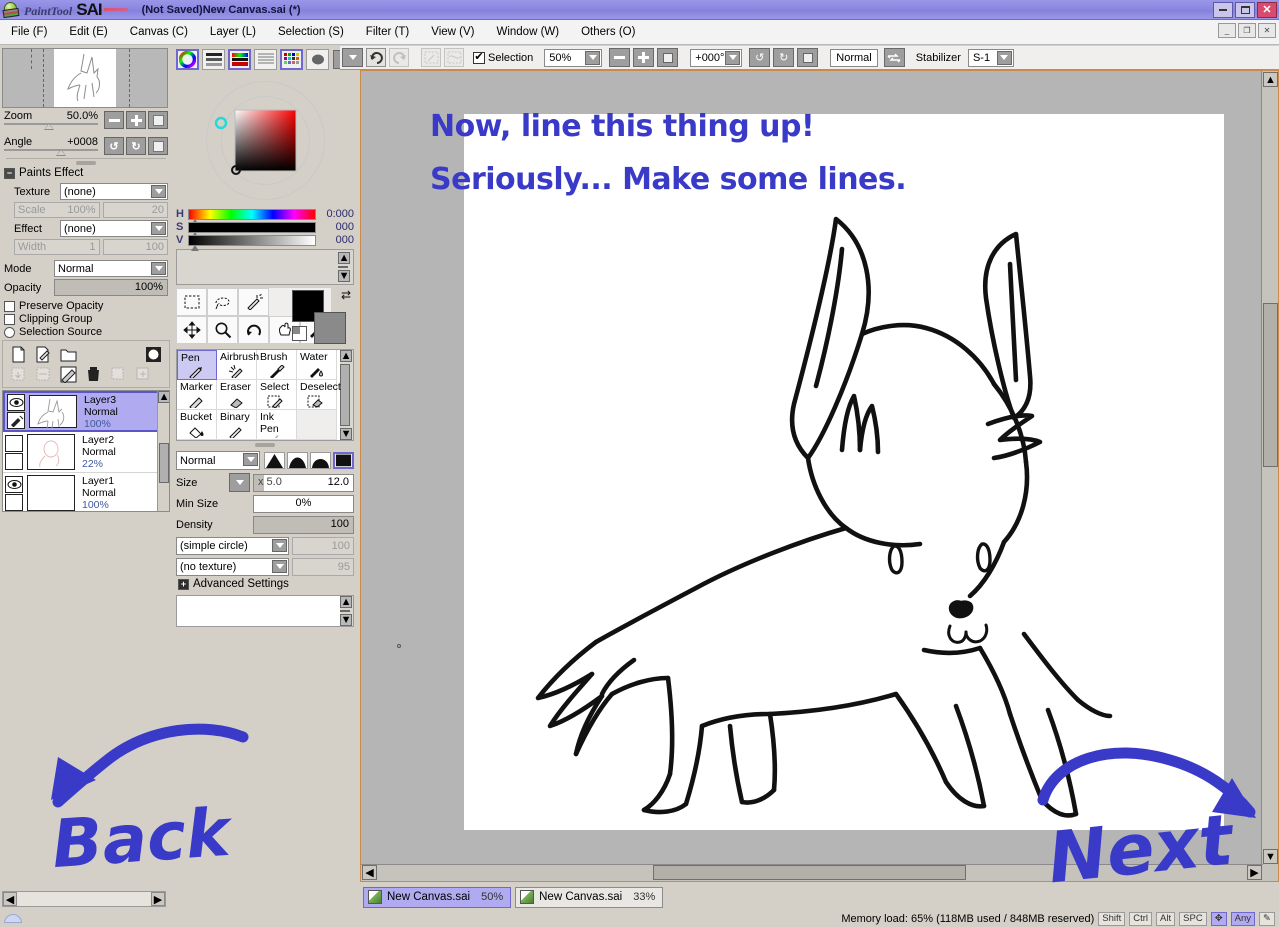 The image size is (1279, 927). Describe the element at coordinates (311, 32) in the screenshot. I see `menu-selection: Selection (S)` at that location.